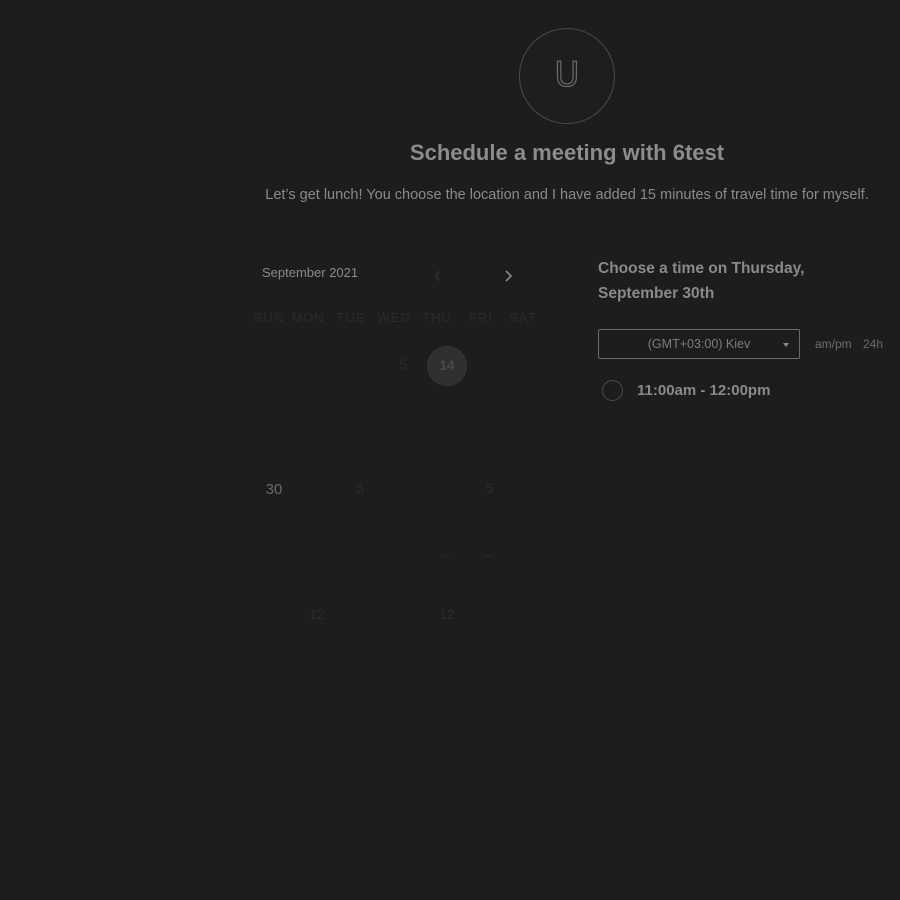 This screenshot has width=900, height=900. Describe the element at coordinates (786, 345) in the screenshot. I see `caret-down-icon` at that location.